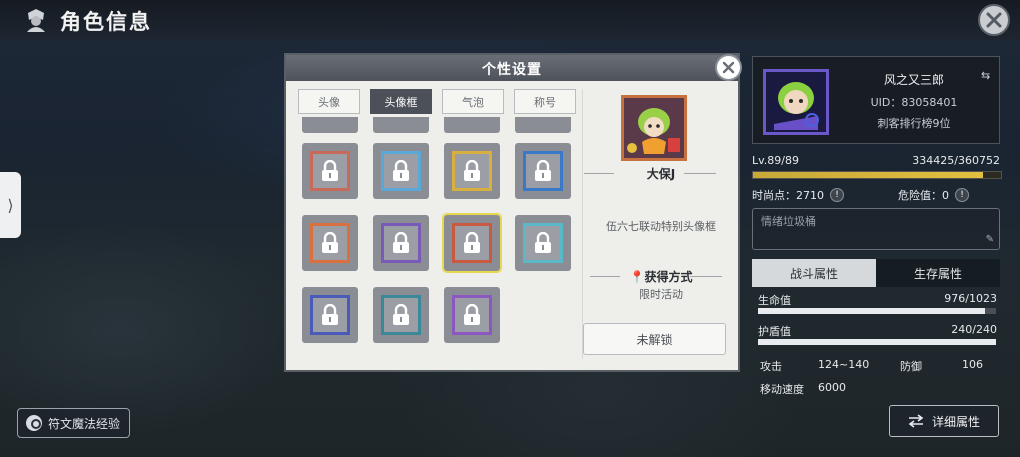 The width and height of the screenshot is (1020, 457). I want to click on detail-attributes-button: 详细属性, so click(944, 421).